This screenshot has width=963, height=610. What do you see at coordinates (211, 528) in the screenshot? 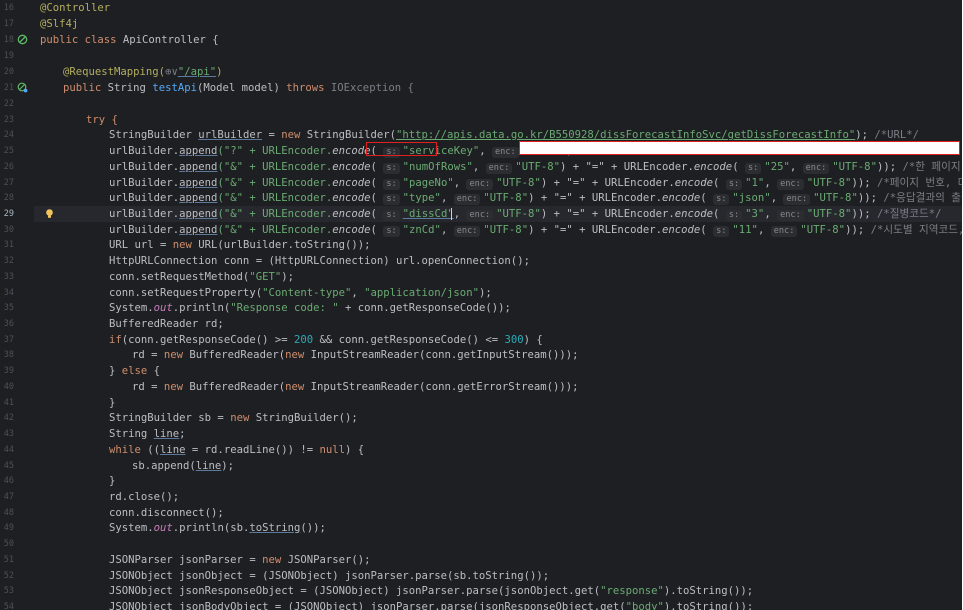
I see `code-text: .println(sb.` at bounding box center [211, 528].